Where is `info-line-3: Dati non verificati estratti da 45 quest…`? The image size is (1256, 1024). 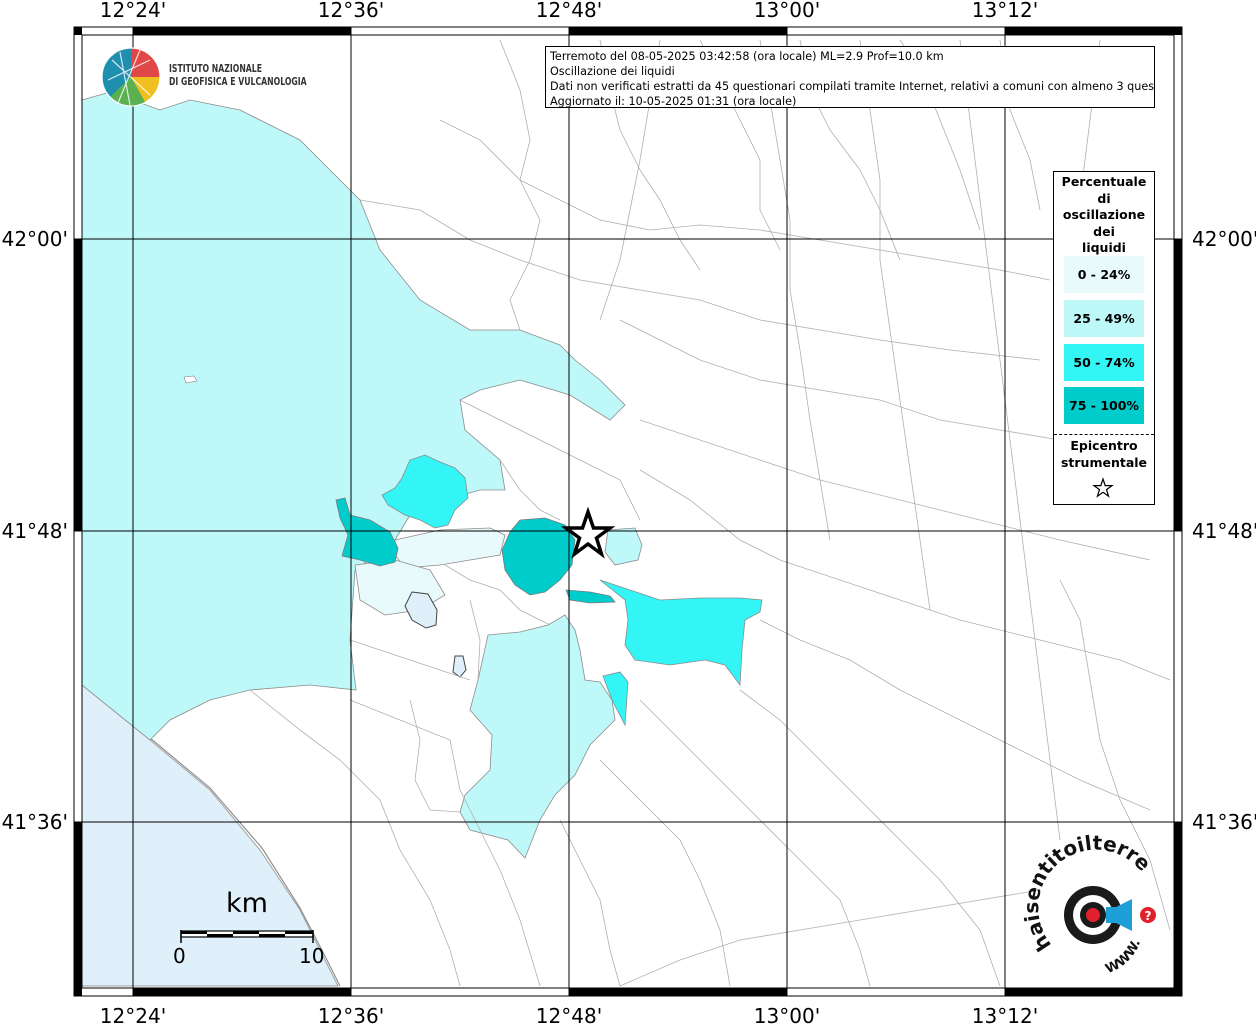
info-line-3: Dati non verificati estratti da 45 quest… is located at coordinates (852, 86).